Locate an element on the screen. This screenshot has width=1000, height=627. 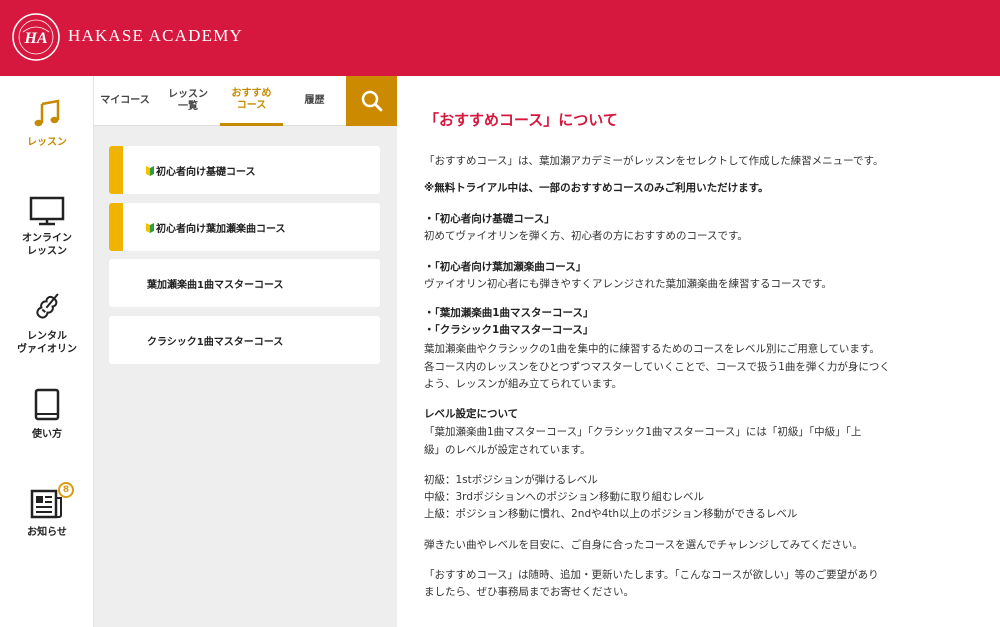
book-icon is located at coordinates (47, 404).